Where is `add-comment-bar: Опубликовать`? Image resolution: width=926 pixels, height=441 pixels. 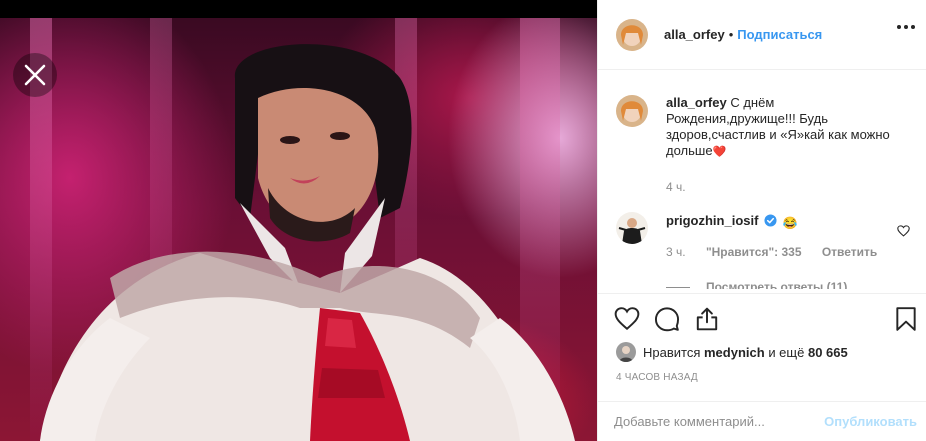
add-comment-bar: Опубликовать is located at coordinates (762, 421).